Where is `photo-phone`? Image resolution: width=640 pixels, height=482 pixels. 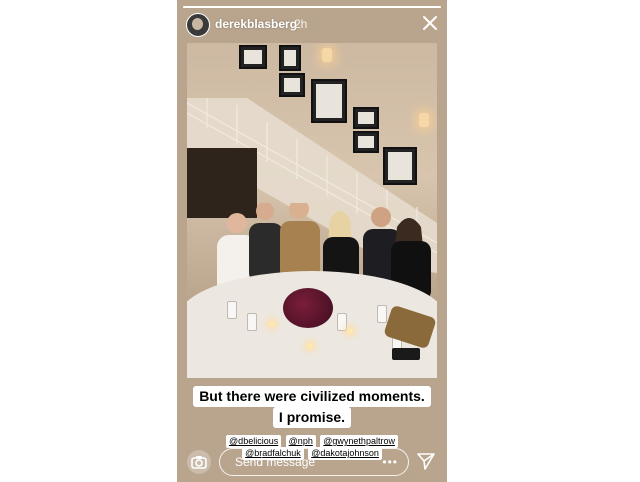
photo-phone is located at coordinates (406, 354).